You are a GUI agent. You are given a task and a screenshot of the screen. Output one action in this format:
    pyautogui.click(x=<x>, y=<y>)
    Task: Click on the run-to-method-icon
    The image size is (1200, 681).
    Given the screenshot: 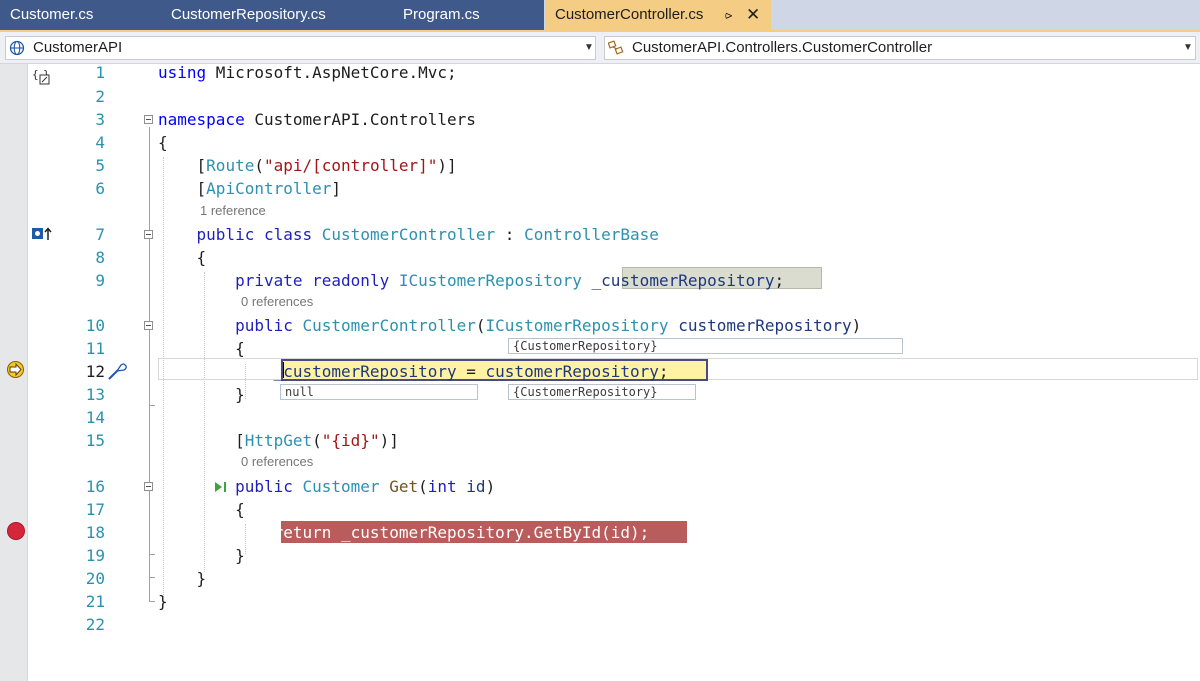 What is the action you would take?
    pyautogui.click(x=222, y=487)
    